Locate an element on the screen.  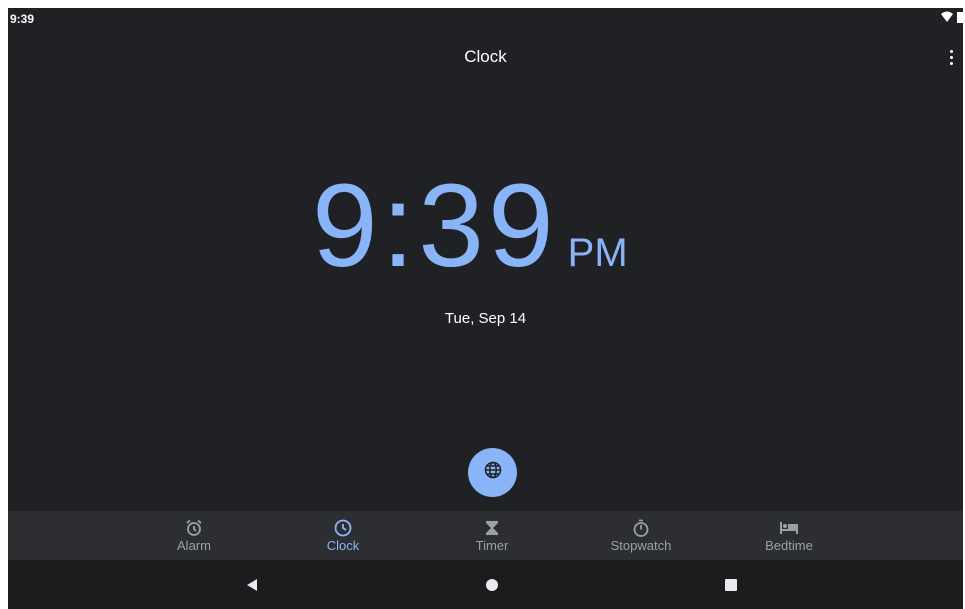
clock-ampm: PM is located at coordinates (597, 253).